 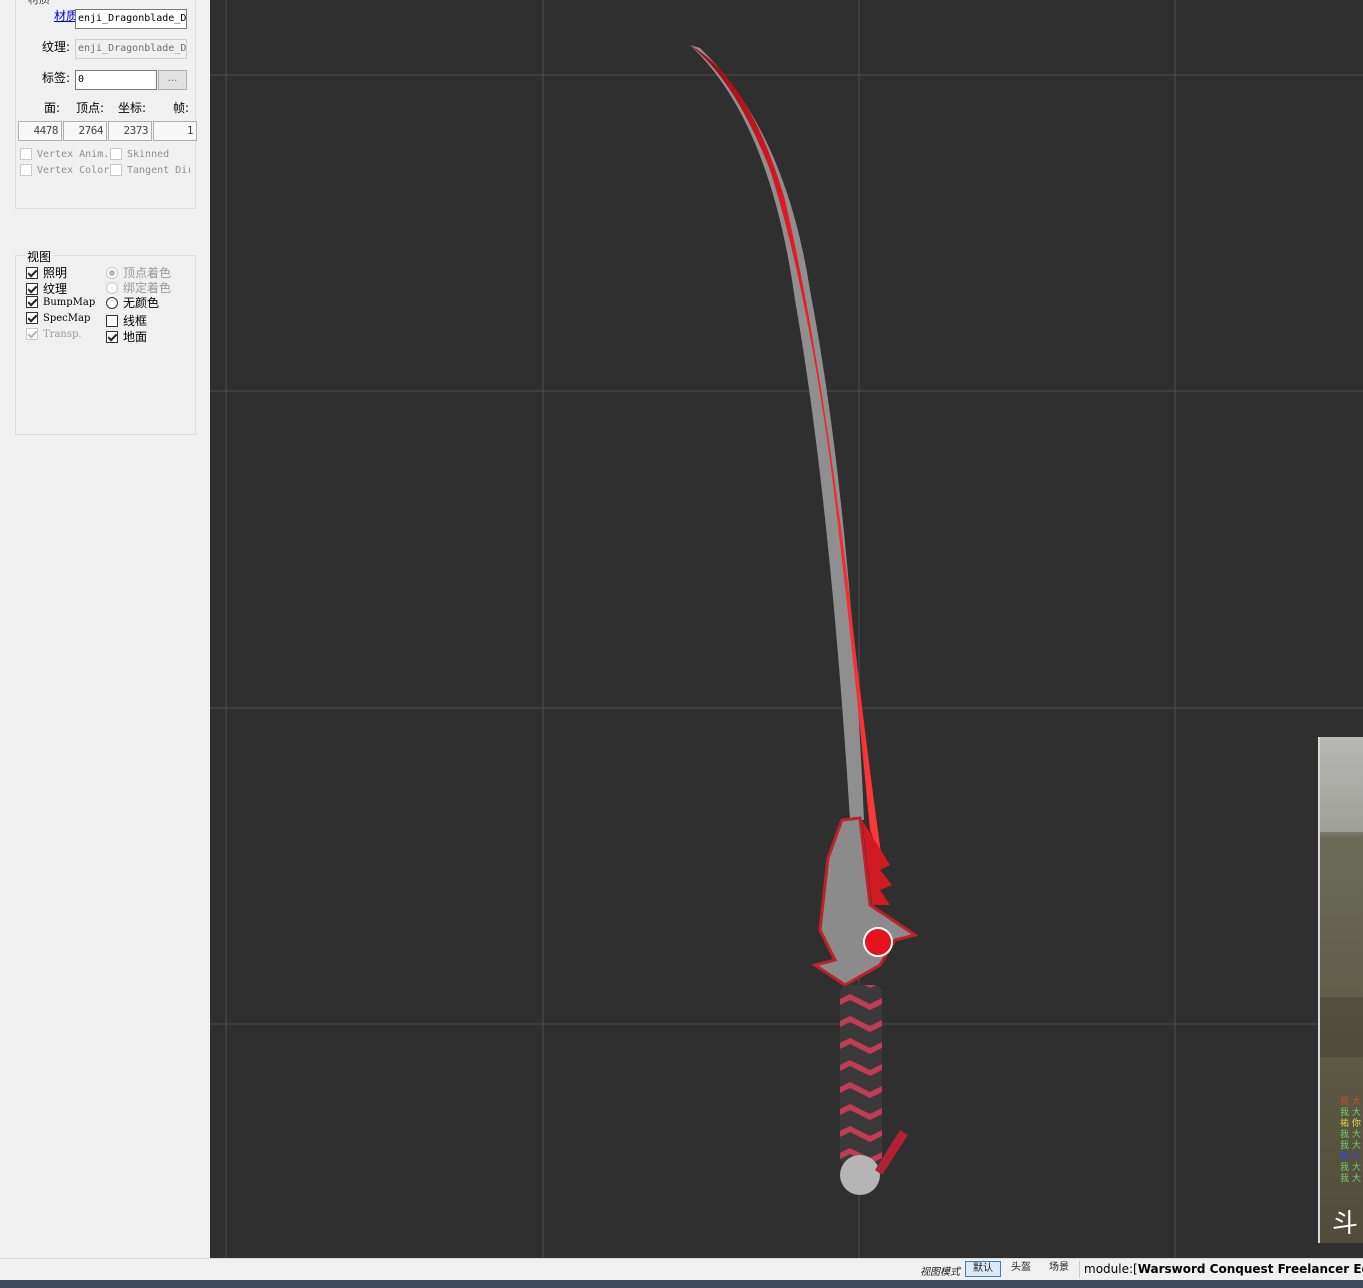 I want to click on coords-label: 坐标:, so click(x=132, y=108).